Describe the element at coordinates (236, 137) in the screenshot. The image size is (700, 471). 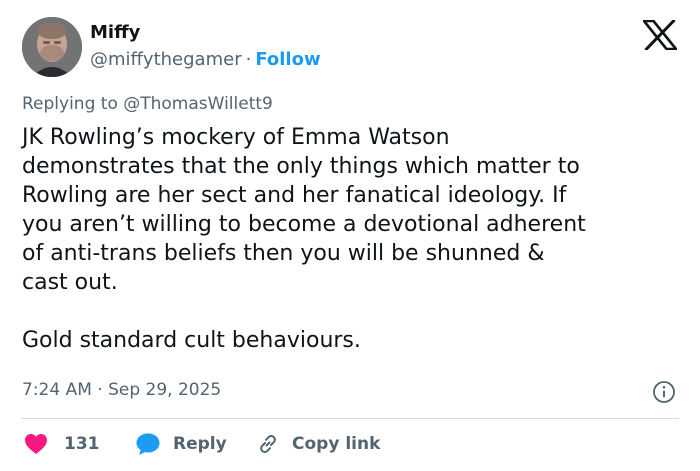
I see `tweet-line: JK Rowling’s mockery of Emma Watson` at that location.